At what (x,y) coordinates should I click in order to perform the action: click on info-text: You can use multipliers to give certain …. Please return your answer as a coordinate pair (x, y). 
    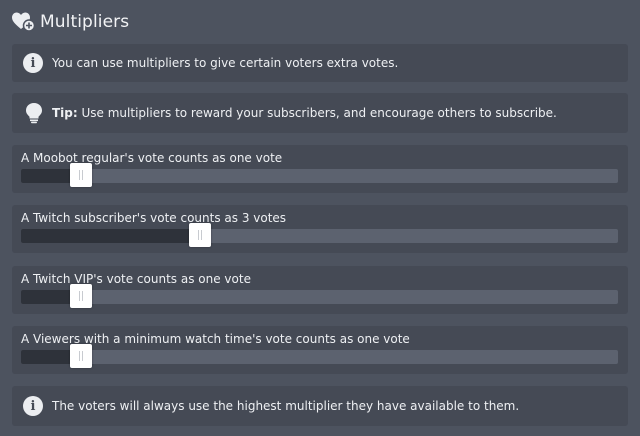
    Looking at the image, I should click on (225, 63).